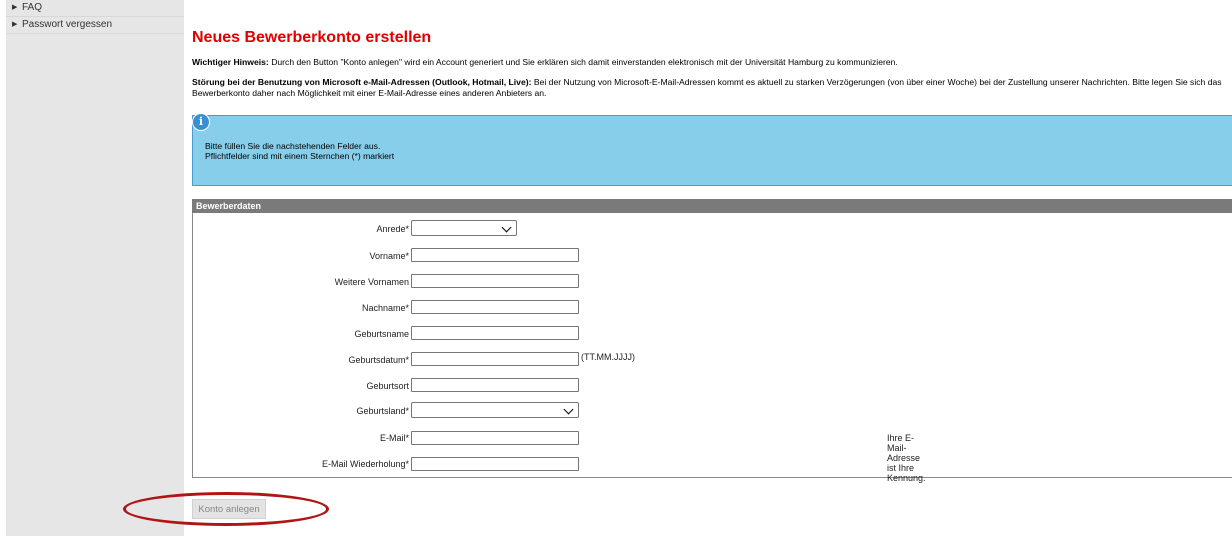 Image resolution: width=1232 pixels, height=536 pixels. I want to click on date-format-hint: (TT.MM.JJJJ), so click(608, 357).